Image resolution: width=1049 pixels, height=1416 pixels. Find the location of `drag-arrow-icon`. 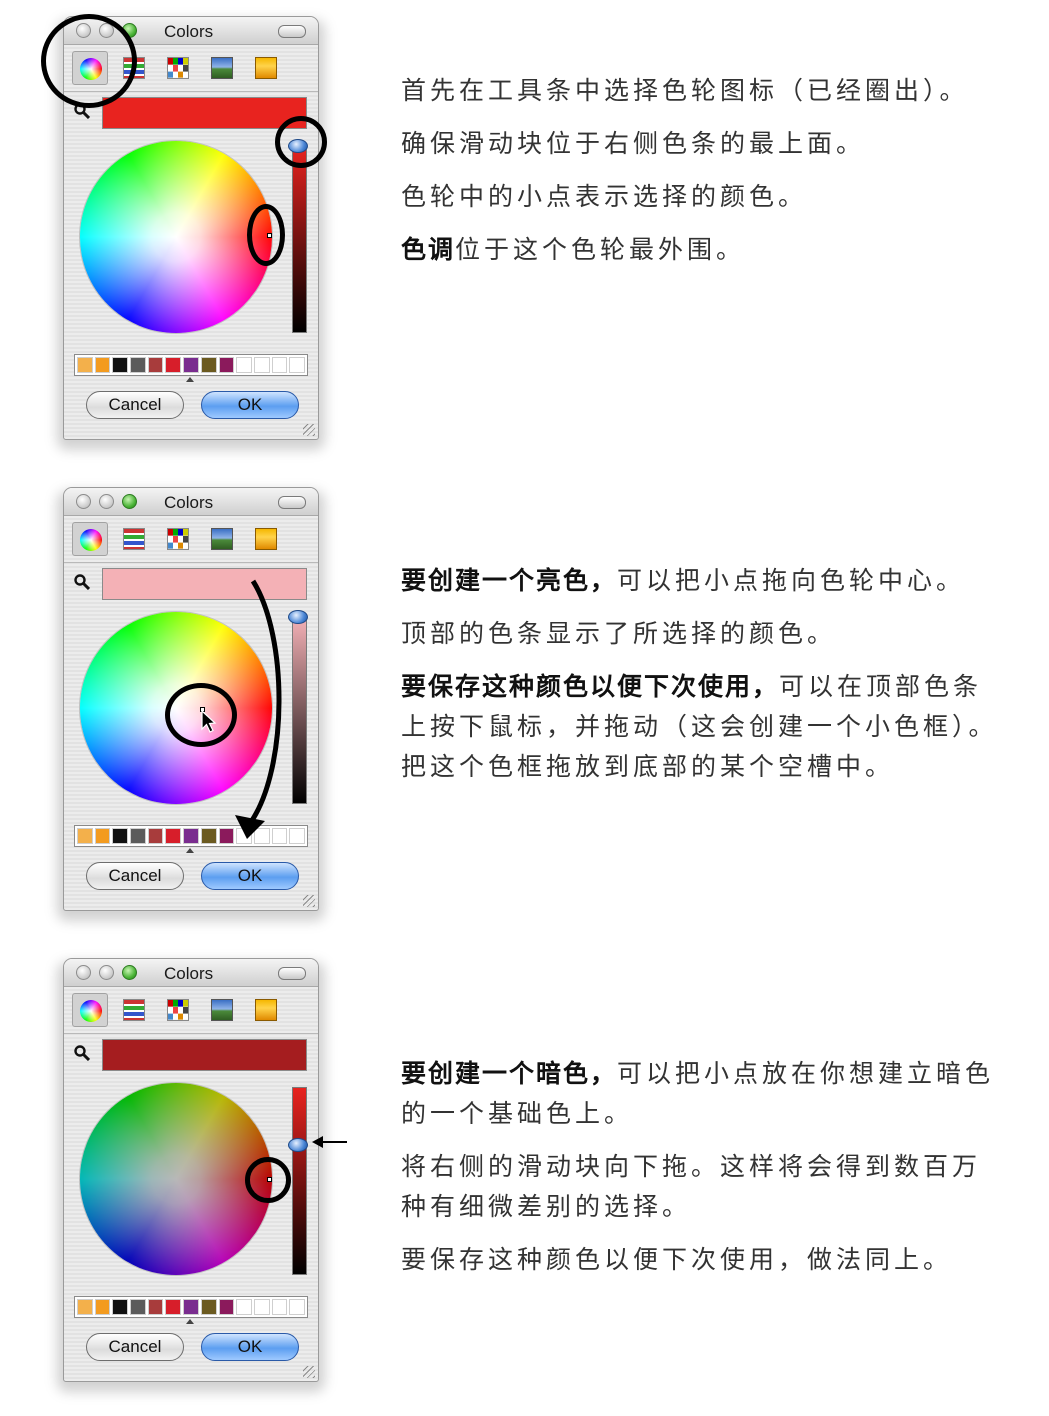

drag-arrow-icon is located at coordinates (258, 709).